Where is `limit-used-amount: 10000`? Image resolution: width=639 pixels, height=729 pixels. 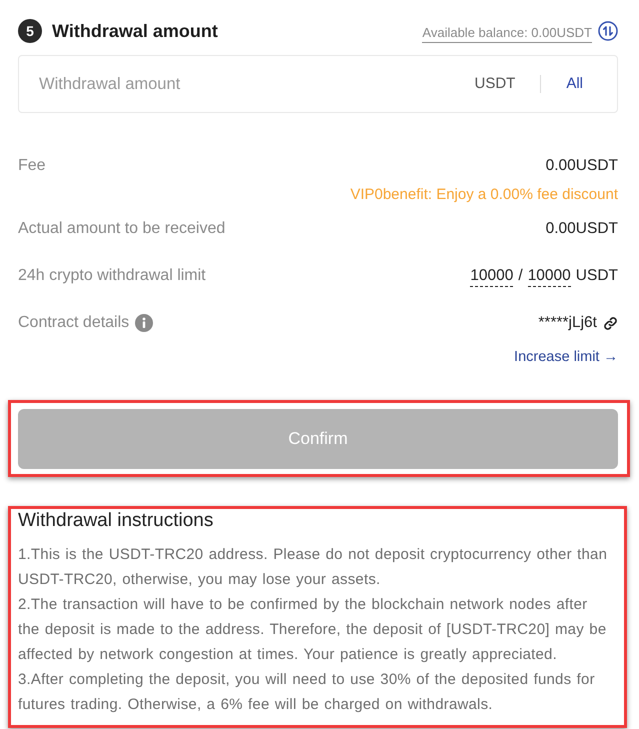
limit-used-amount: 10000 is located at coordinates (492, 276).